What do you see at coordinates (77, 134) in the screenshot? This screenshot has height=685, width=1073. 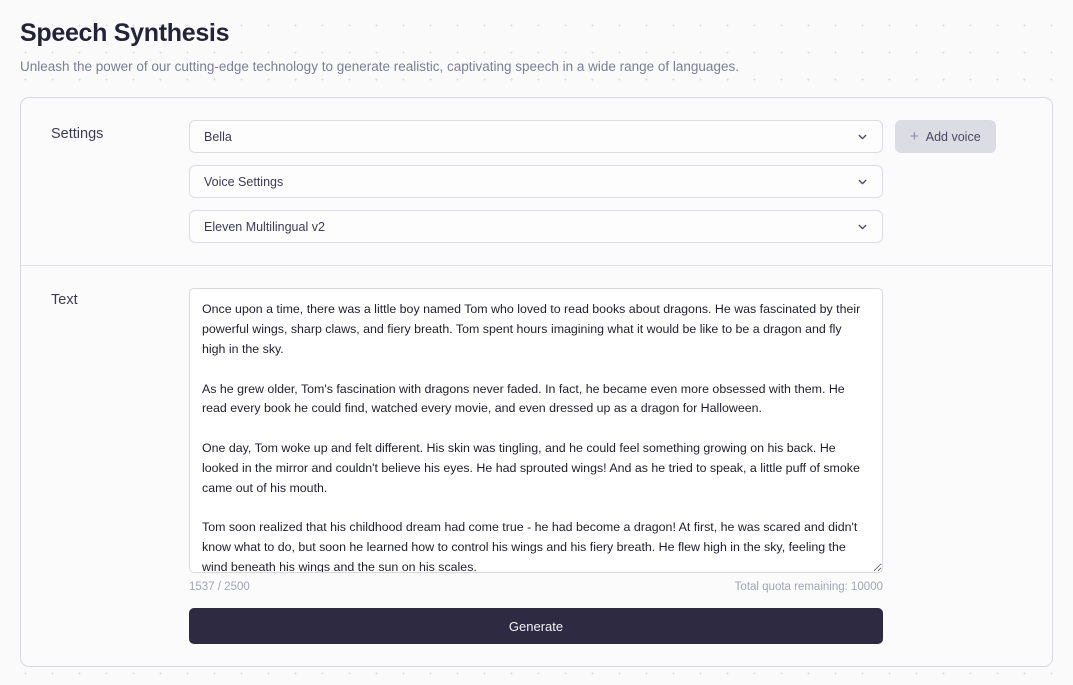 I see `settings-label: Settings` at bounding box center [77, 134].